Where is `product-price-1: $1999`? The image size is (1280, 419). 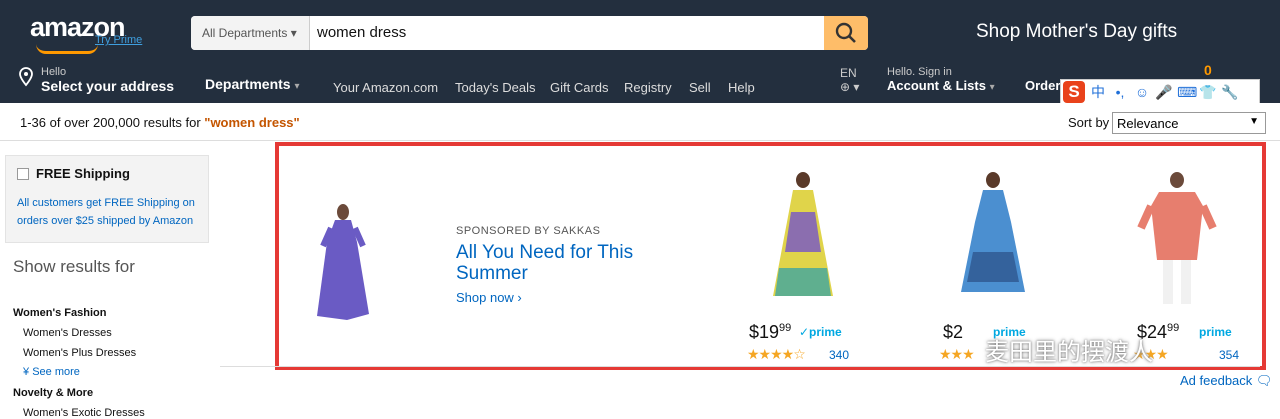 product-price-1: $1999 is located at coordinates (770, 332).